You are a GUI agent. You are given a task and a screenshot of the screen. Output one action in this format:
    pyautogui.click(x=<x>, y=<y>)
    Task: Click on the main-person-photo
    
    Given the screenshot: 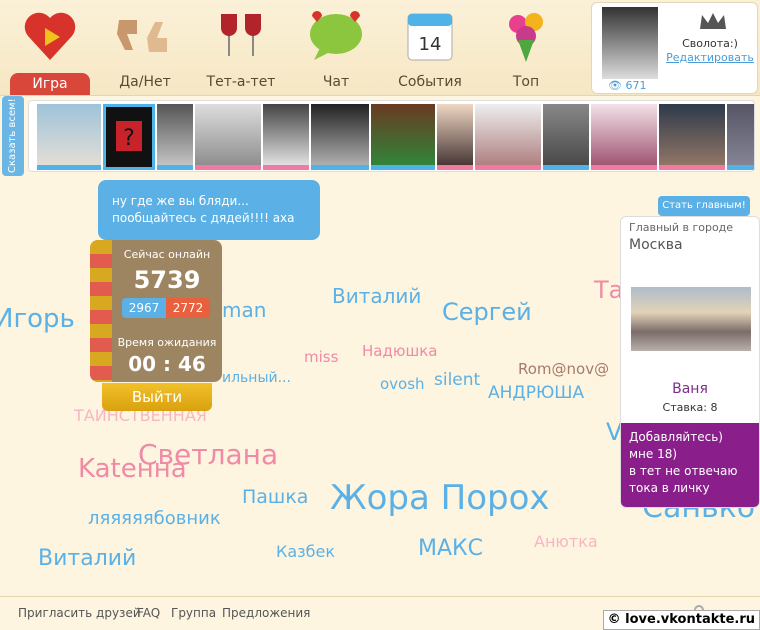 What is the action you would take?
    pyautogui.click(x=691, y=319)
    